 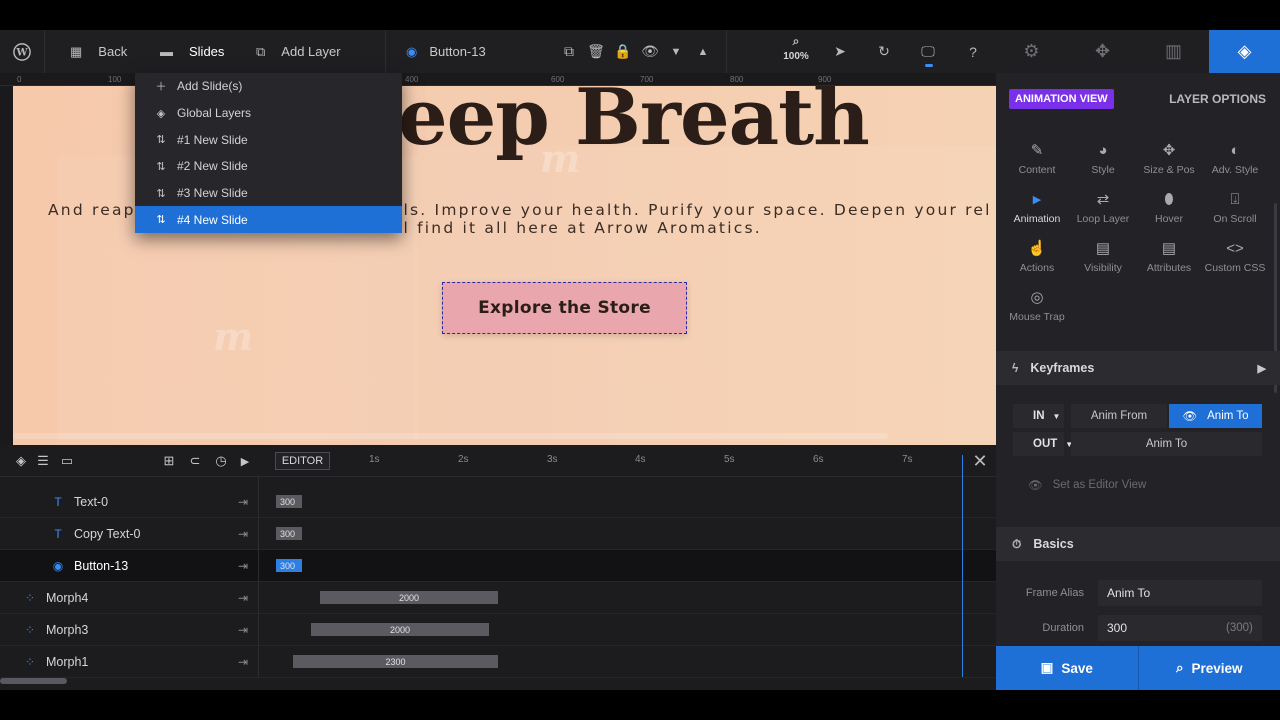 What do you see at coordinates (1102, 51) in the screenshot?
I see `navigation-tab-icon: ✥` at bounding box center [1102, 51].